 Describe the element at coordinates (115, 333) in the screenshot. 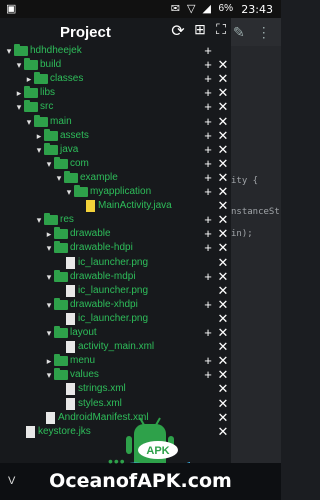

I see `tree-folder-row: ▾ layout + ✕` at that location.